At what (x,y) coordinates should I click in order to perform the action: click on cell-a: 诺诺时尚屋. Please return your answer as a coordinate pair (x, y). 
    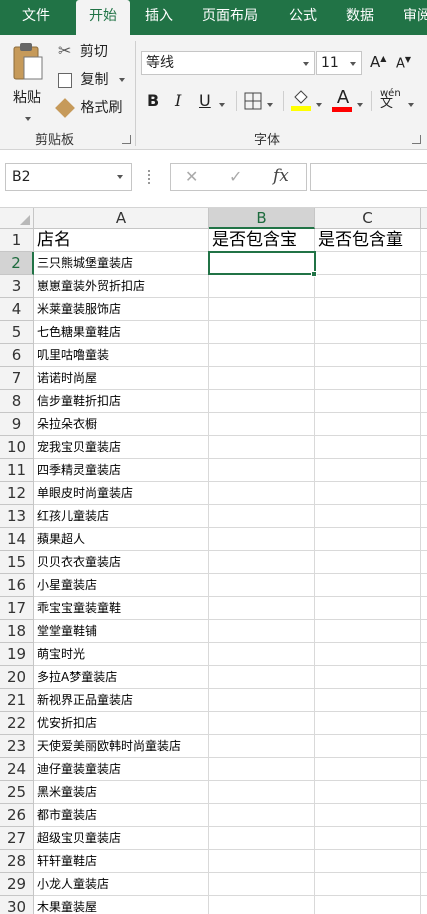
    Looking at the image, I should click on (121, 378).